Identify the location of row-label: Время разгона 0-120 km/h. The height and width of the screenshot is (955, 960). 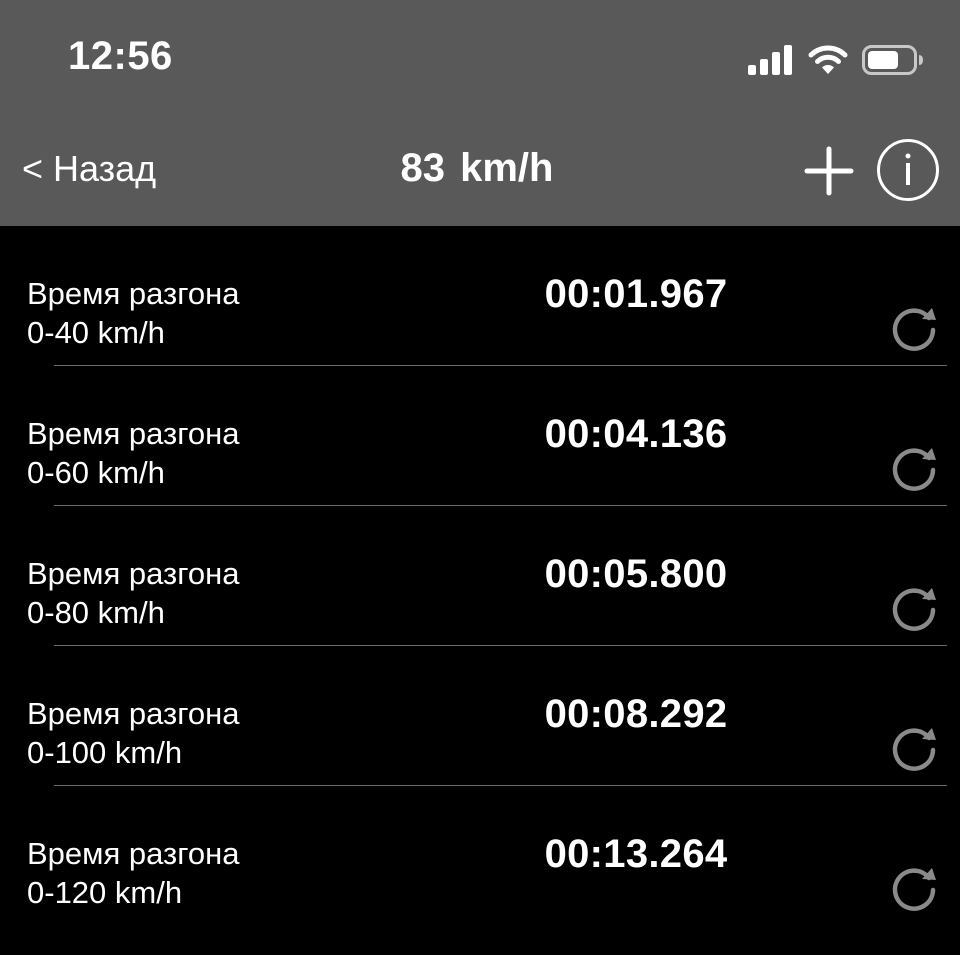
(133, 873).